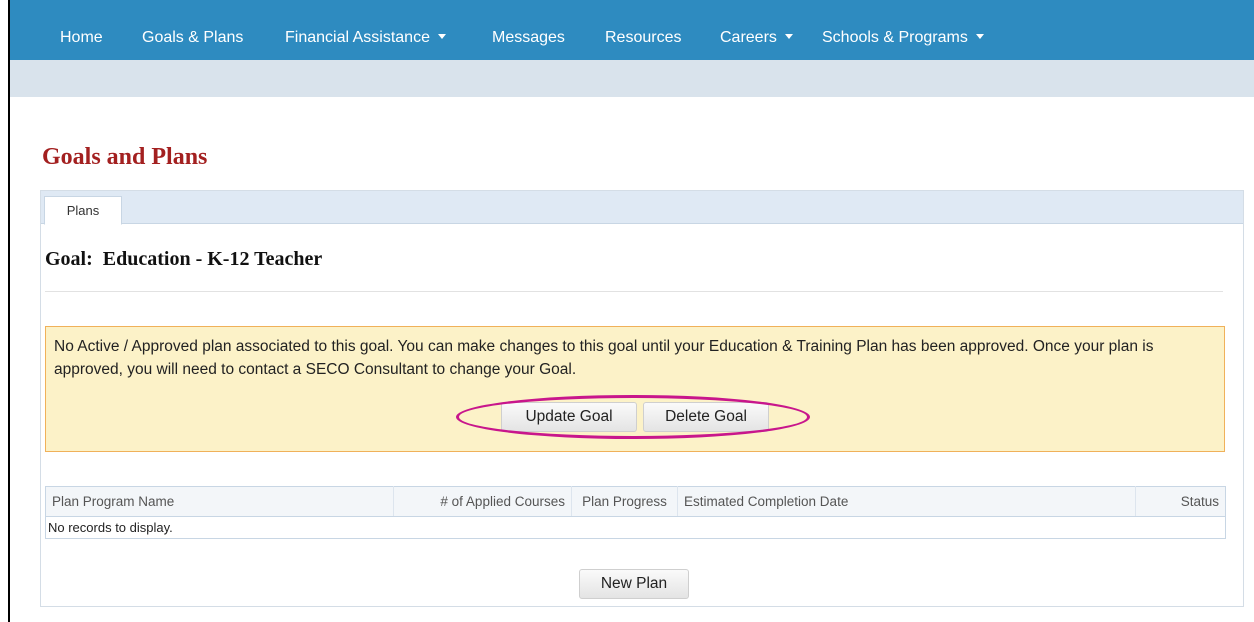 The height and width of the screenshot is (622, 1254). What do you see at coordinates (192, 30) in the screenshot?
I see `nav-goals-plans: Goals & Plans` at bounding box center [192, 30].